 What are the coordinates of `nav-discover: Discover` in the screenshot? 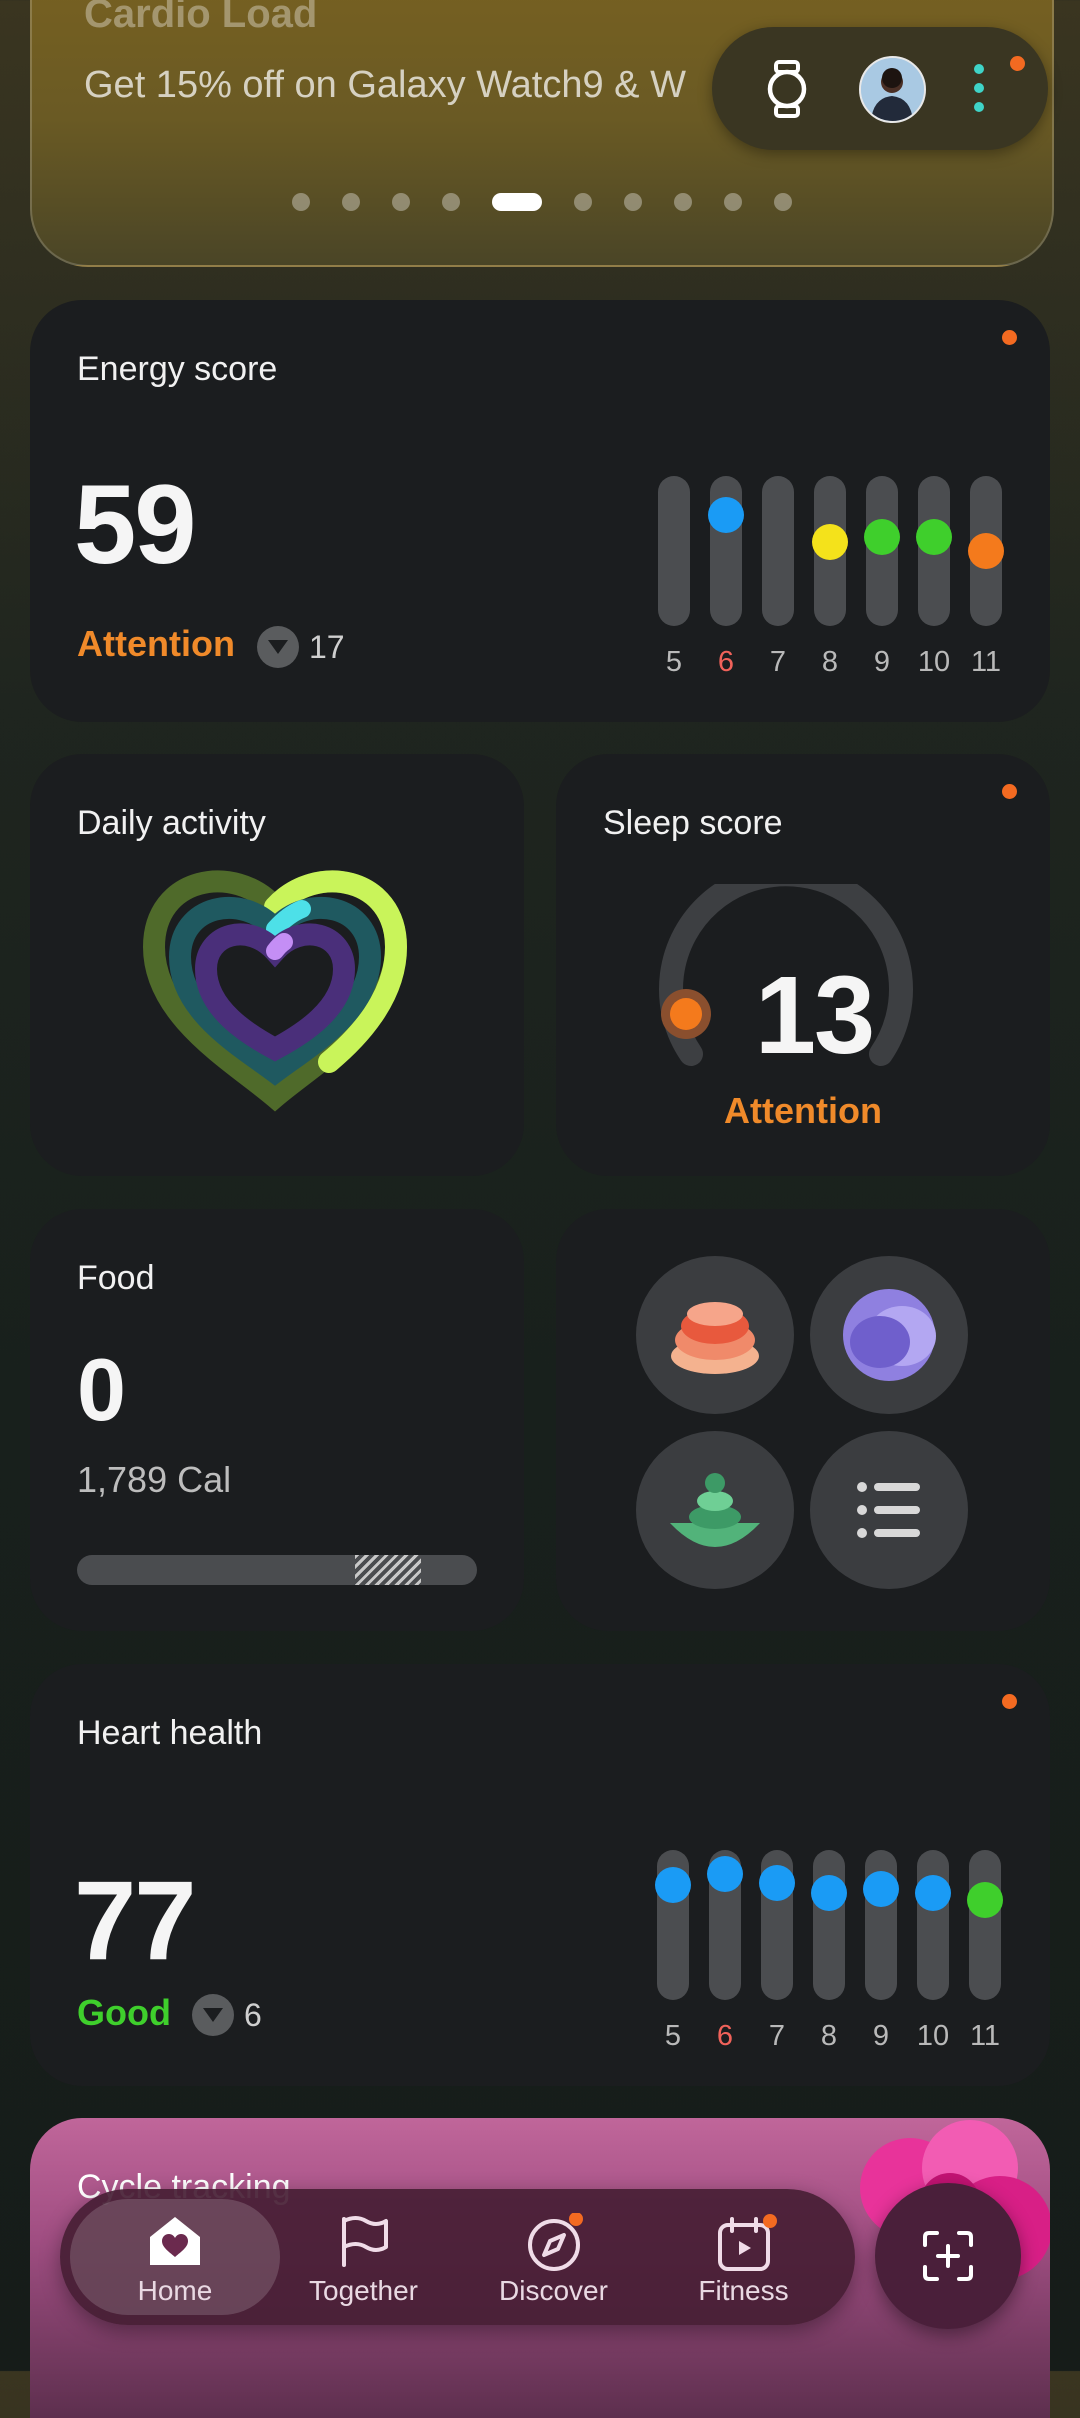 It's located at (553, 2257).